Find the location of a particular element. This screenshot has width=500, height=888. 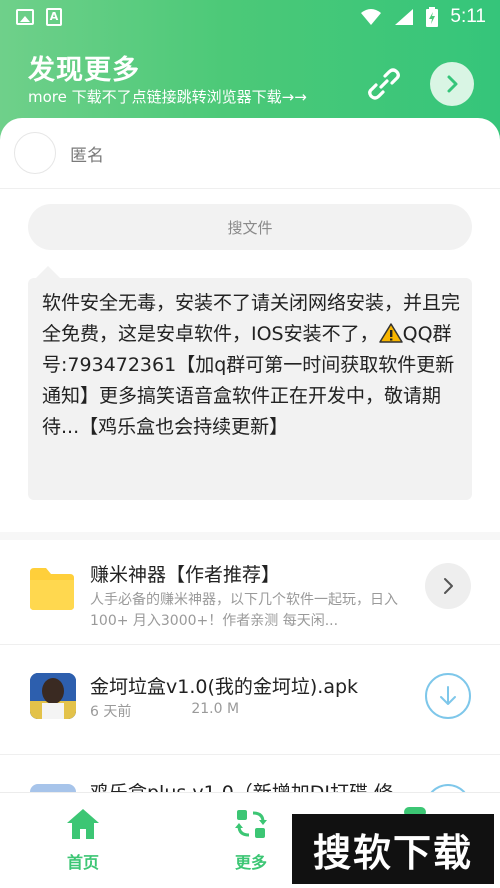

home-icon is located at coordinates (83, 824).